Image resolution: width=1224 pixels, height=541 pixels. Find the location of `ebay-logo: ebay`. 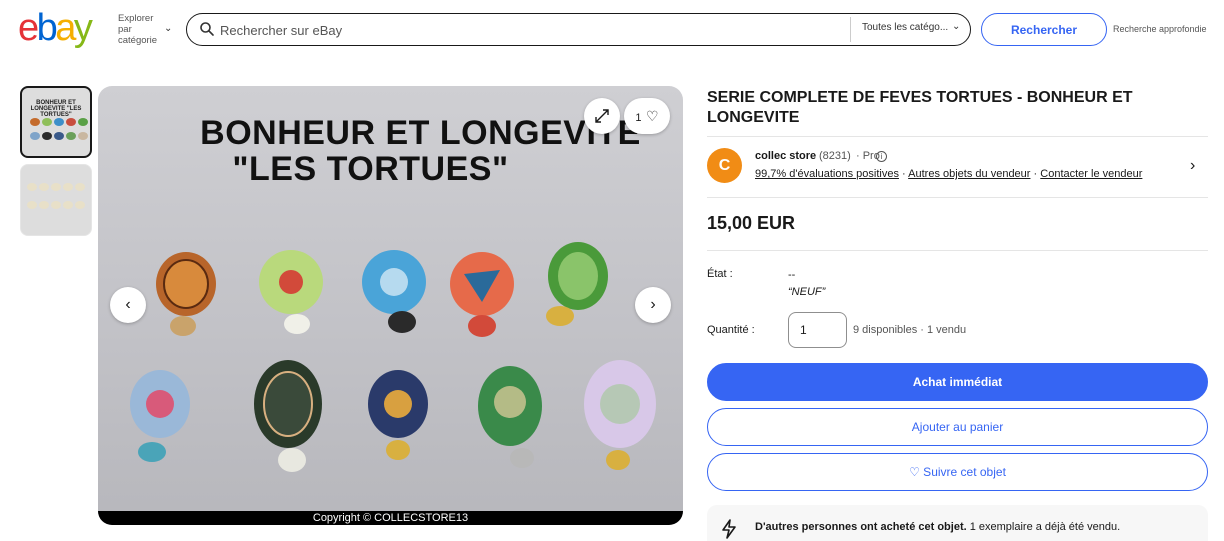

ebay-logo: ebay is located at coordinates (55, 28).